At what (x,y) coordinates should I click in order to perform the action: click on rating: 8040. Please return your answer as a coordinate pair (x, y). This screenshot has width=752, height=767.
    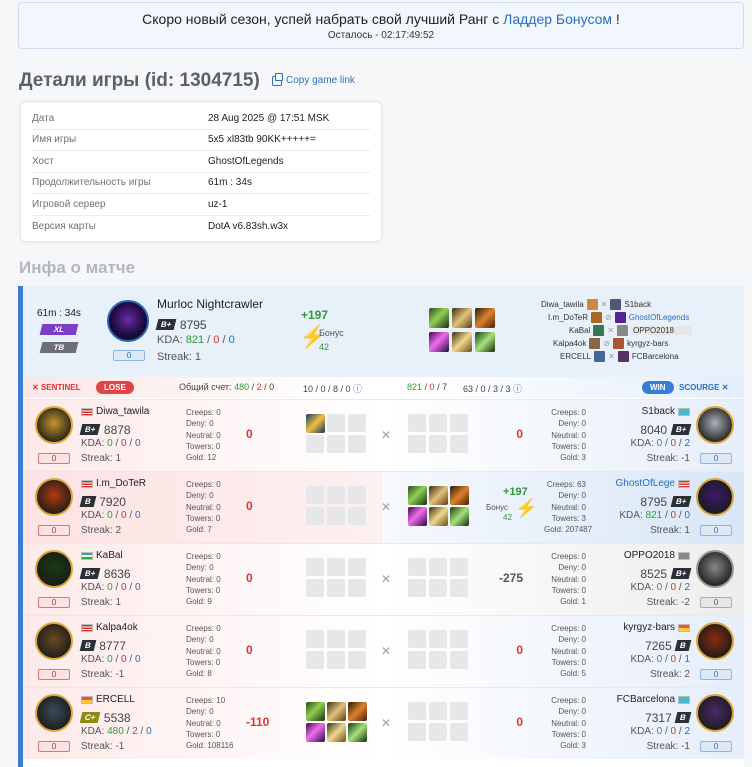
    Looking at the image, I should click on (654, 430).